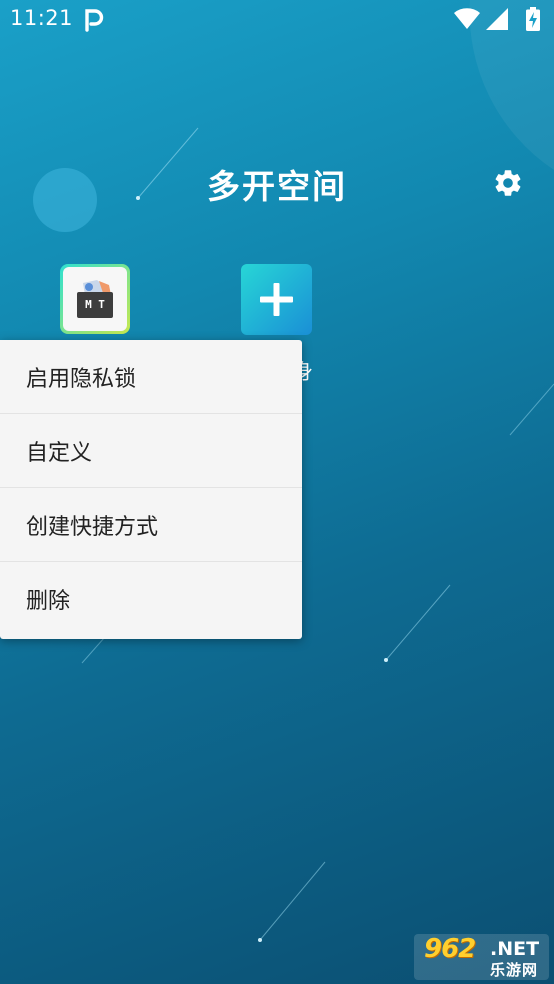 Image resolution: width=554 pixels, height=984 pixels. Describe the element at coordinates (277, 186) in the screenshot. I see `page-title: 多开空间` at that location.